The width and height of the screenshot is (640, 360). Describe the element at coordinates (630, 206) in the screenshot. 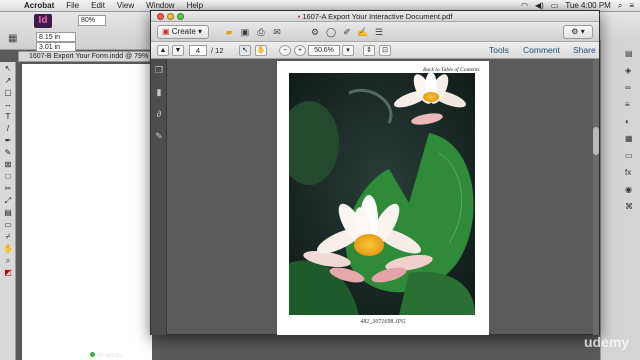

I see `hyperlinks-panel-icon: ⌘` at that location.